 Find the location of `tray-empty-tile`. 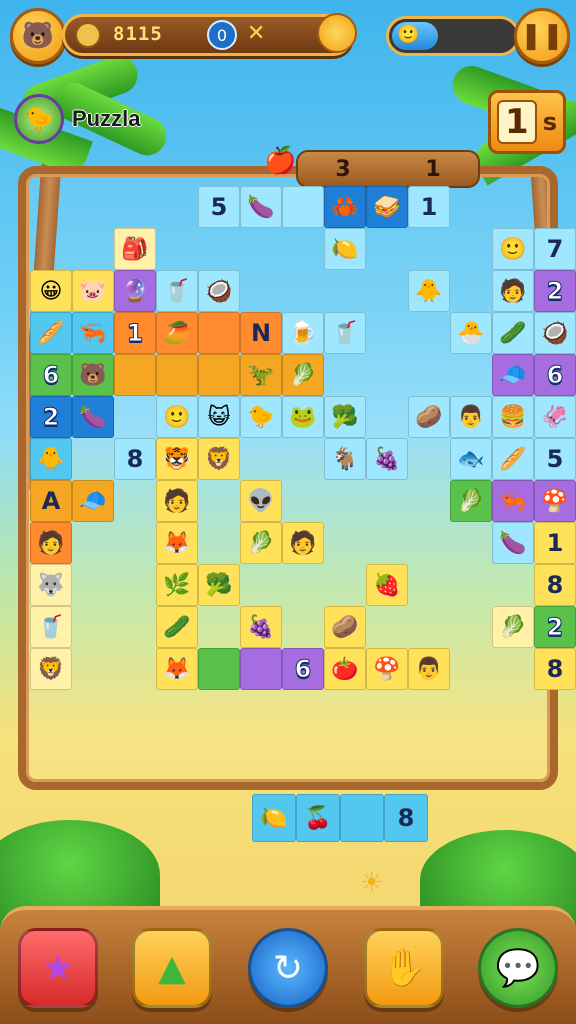

tray-empty-tile is located at coordinates (362, 818).